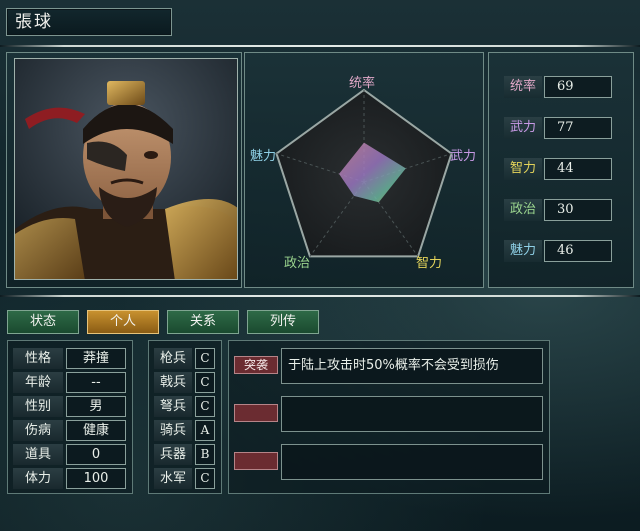  I want to click on personal-label-3: 伤病, so click(38, 430).